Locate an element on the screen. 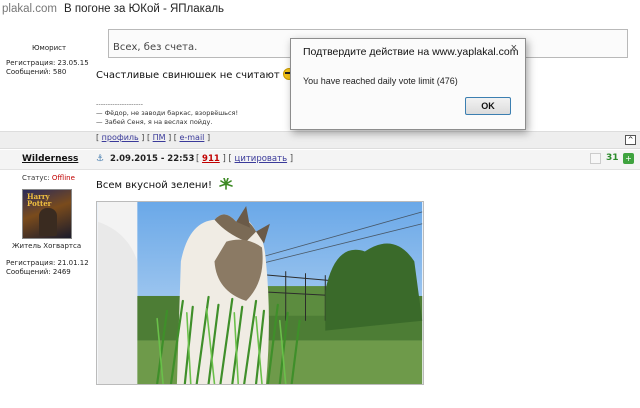 The height and width of the screenshot is (408, 640). post2-reg-info: Регистрация: 21.01.12 Сообщений: 2469 is located at coordinates (47, 268).